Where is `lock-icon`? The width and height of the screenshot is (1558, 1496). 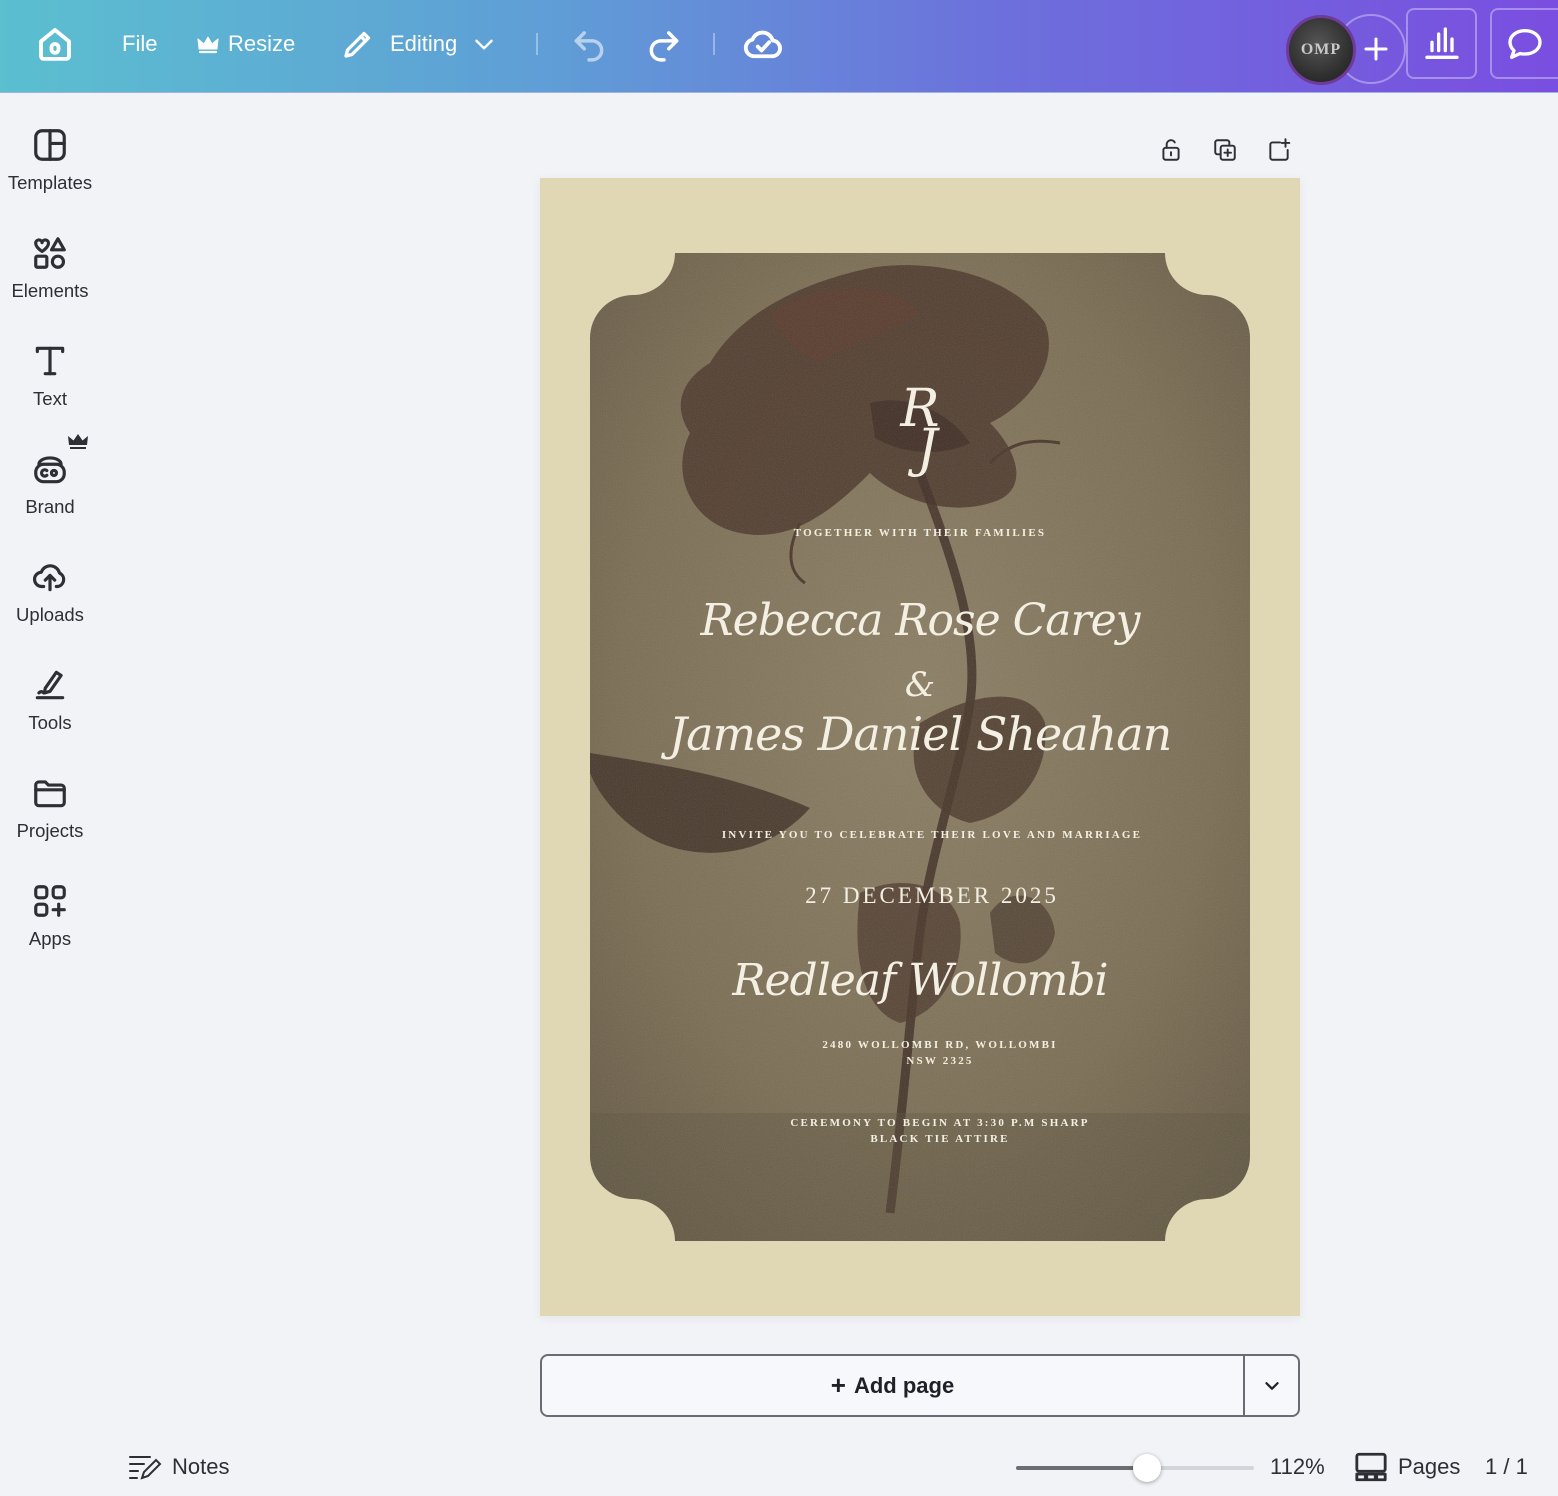
lock-icon is located at coordinates (1171, 150).